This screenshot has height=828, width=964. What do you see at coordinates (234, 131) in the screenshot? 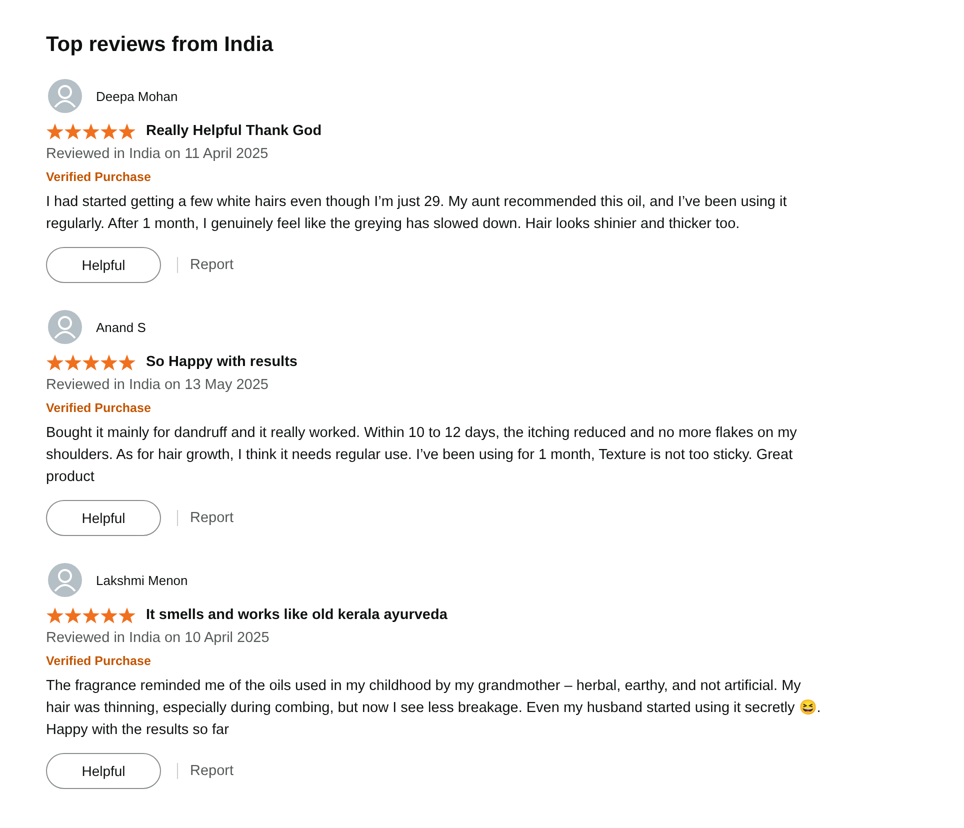
I see `review-title: Really Helpful Thank God` at bounding box center [234, 131].